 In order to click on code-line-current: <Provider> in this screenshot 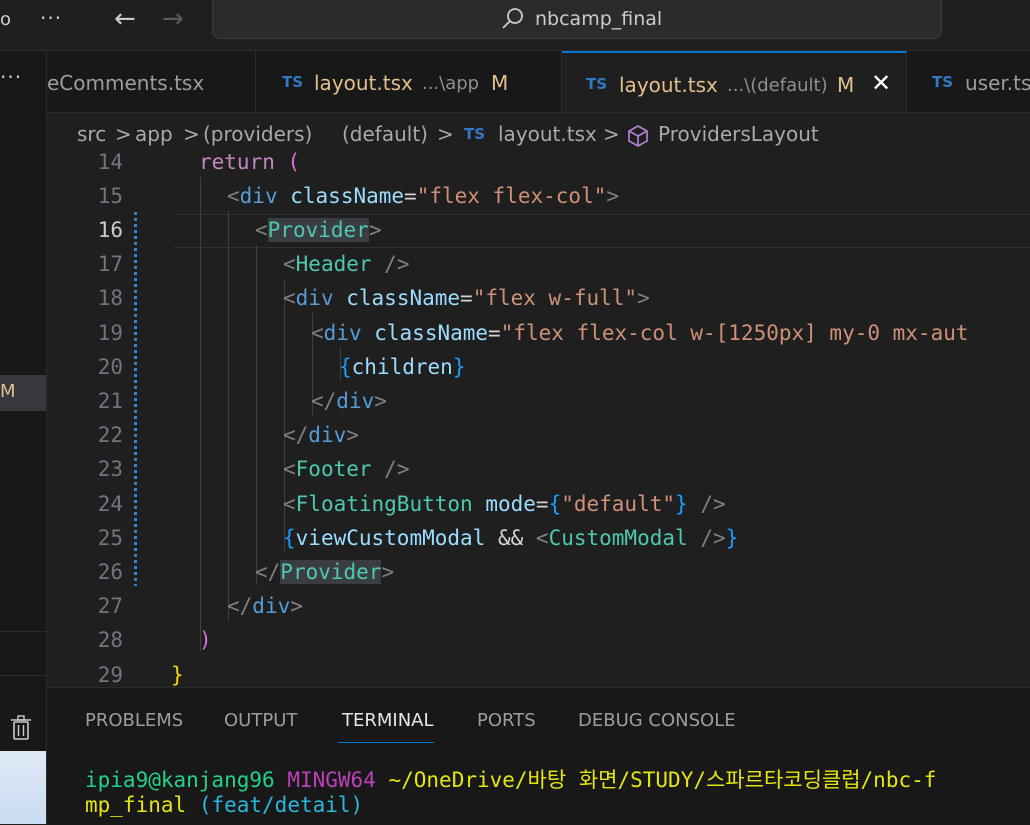, I will do `click(318, 230)`.